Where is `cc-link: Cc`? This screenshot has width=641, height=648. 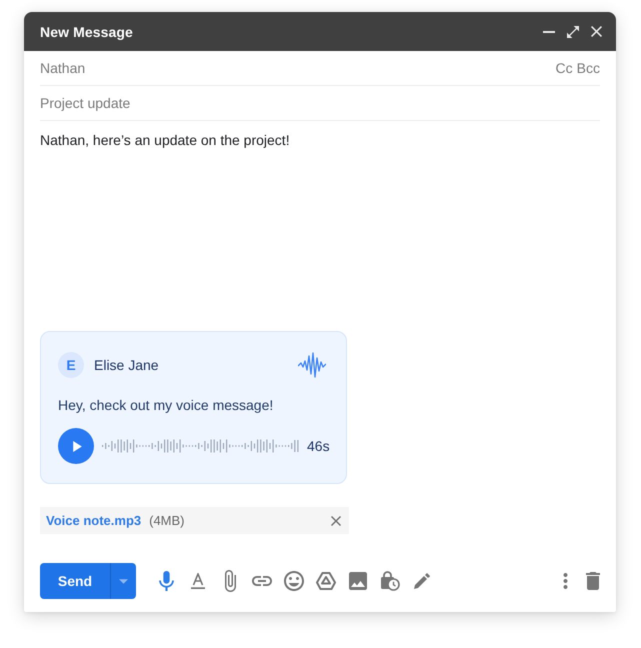 cc-link: Cc is located at coordinates (564, 68).